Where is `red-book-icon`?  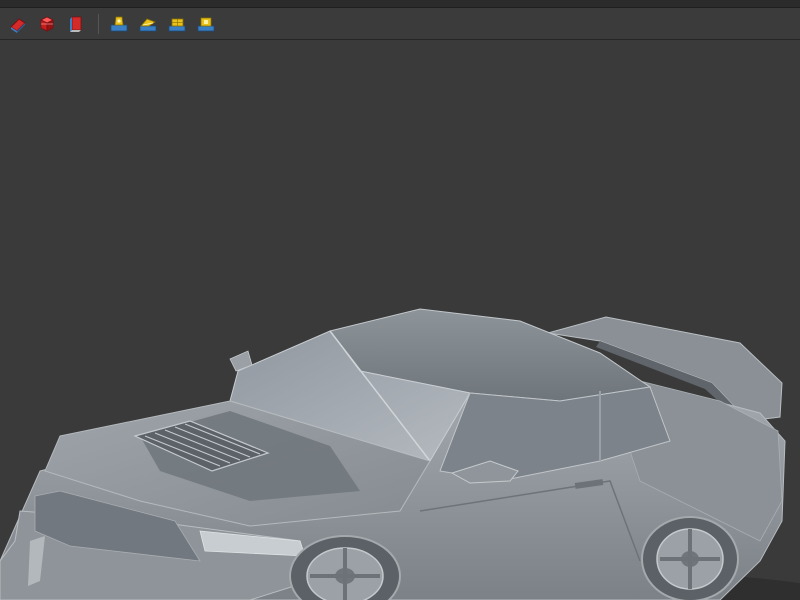 red-book-icon is located at coordinates (76, 24).